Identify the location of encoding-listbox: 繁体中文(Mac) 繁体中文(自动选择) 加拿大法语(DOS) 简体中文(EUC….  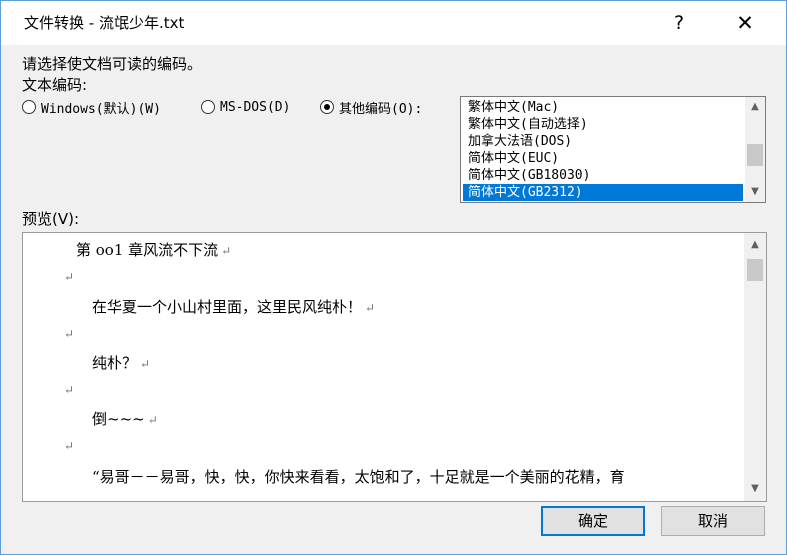
(613, 149).